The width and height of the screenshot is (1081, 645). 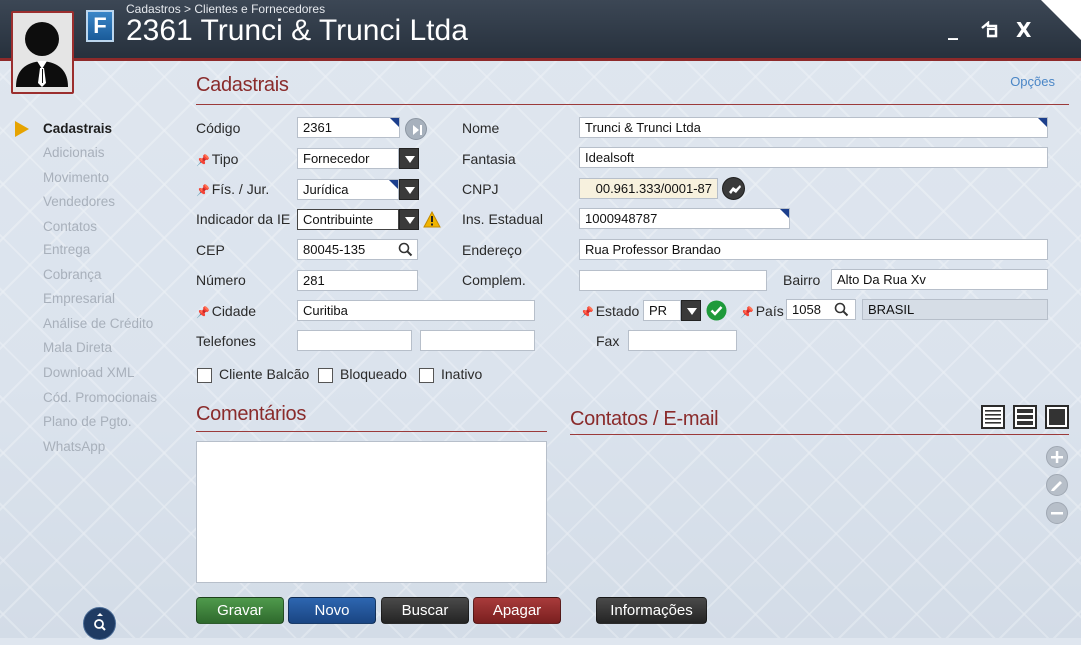 What do you see at coordinates (79, 201) in the screenshot?
I see `sidebar-item-vendedores: Vendedores` at bounding box center [79, 201].